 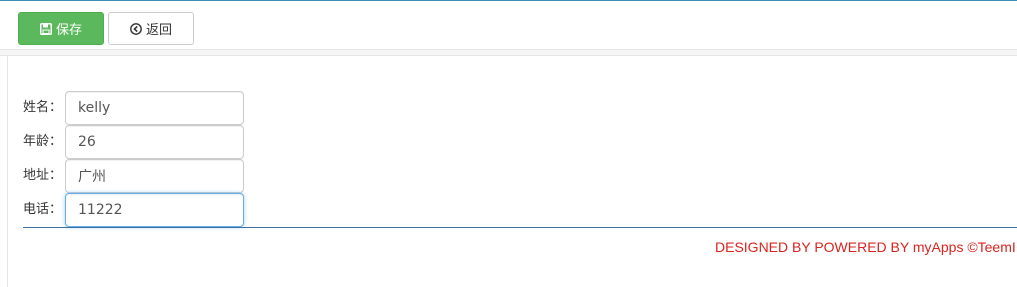 I want to click on name-field, so click(x=154, y=108).